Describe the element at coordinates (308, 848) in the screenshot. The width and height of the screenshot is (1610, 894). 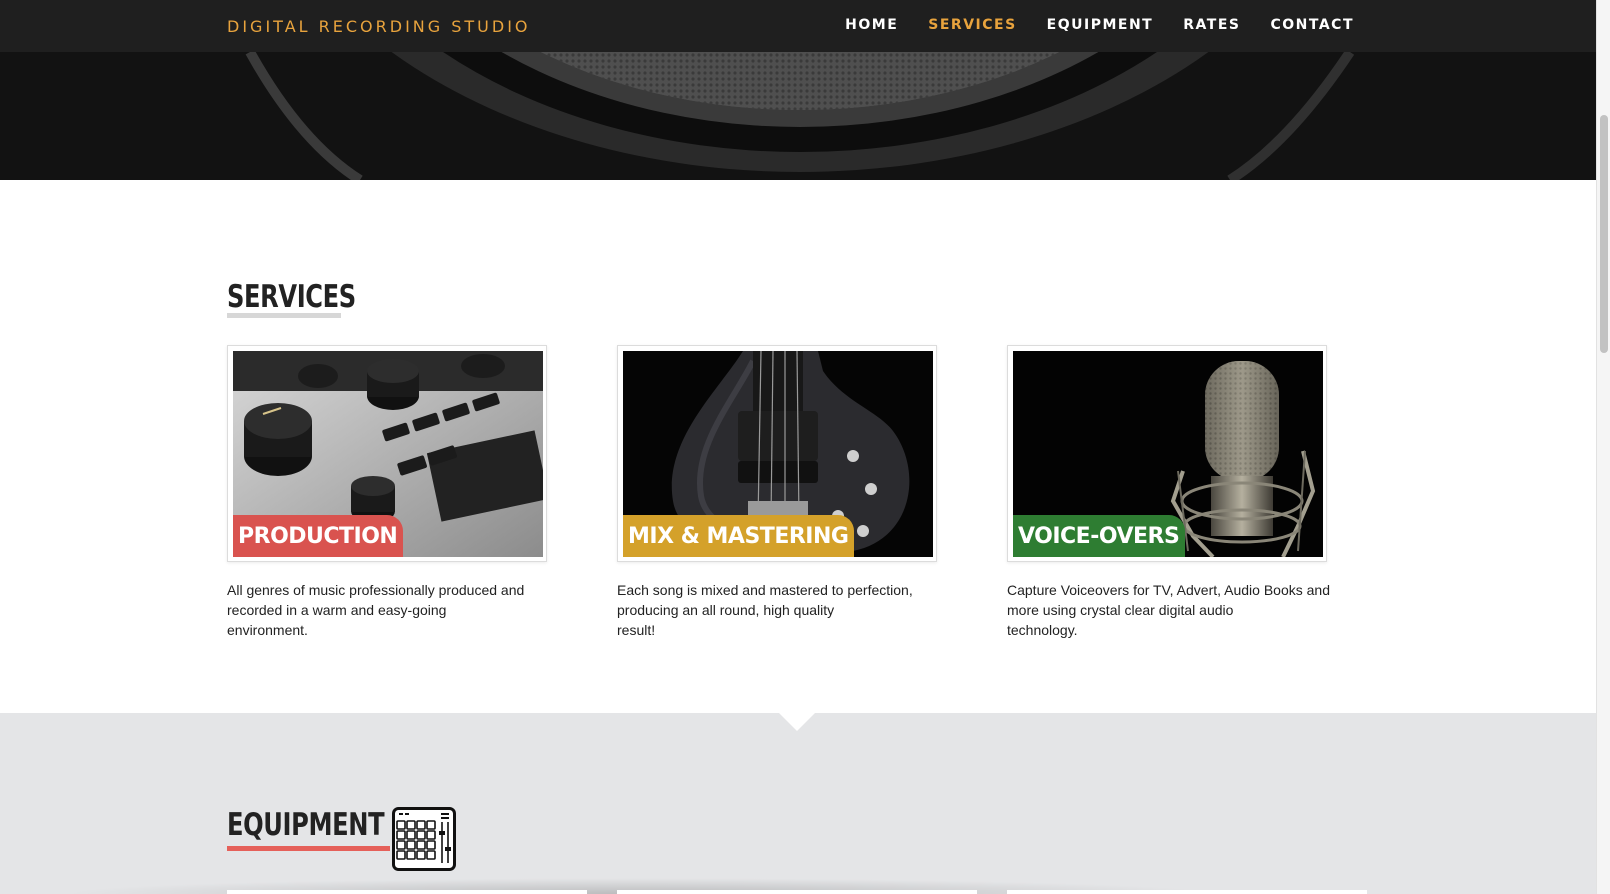
I see `equipment-title-underline` at that location.